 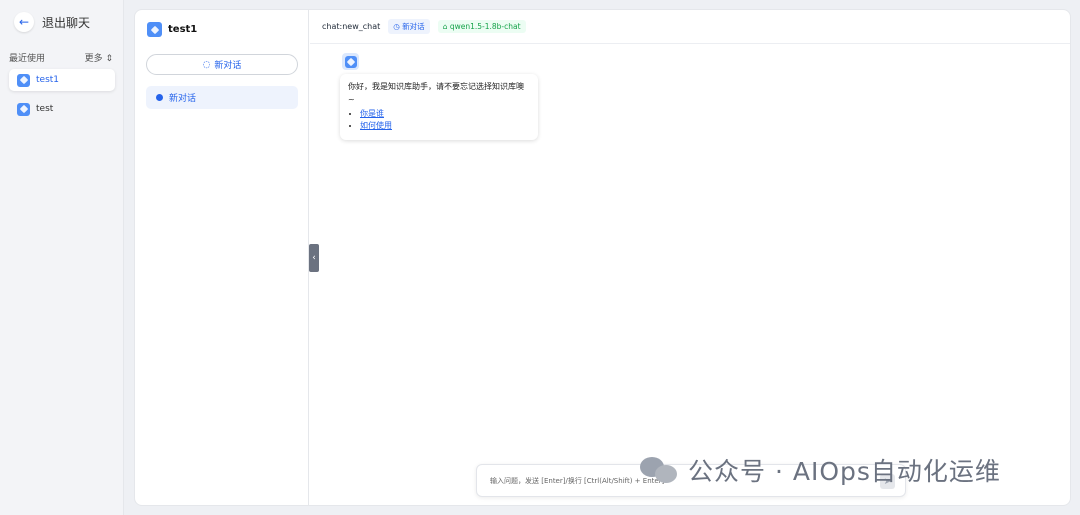 What do you see at coordinates (24, 22) in the screenshot?
I see `back-arrow-icon: ←` at bounding box center [24, 22].